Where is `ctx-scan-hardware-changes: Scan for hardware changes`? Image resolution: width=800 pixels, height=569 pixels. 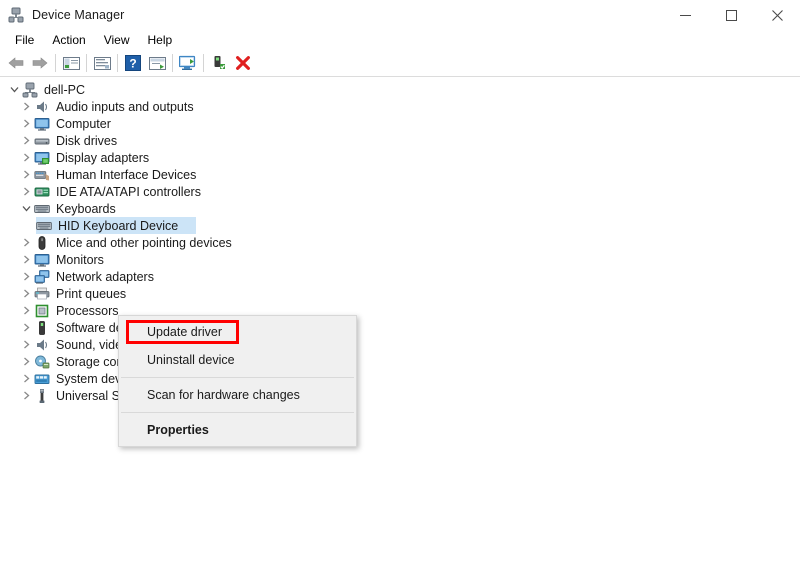 ctx-scan-hardware-changes: Scan for hardware changes is located at coordinates (237, 395).